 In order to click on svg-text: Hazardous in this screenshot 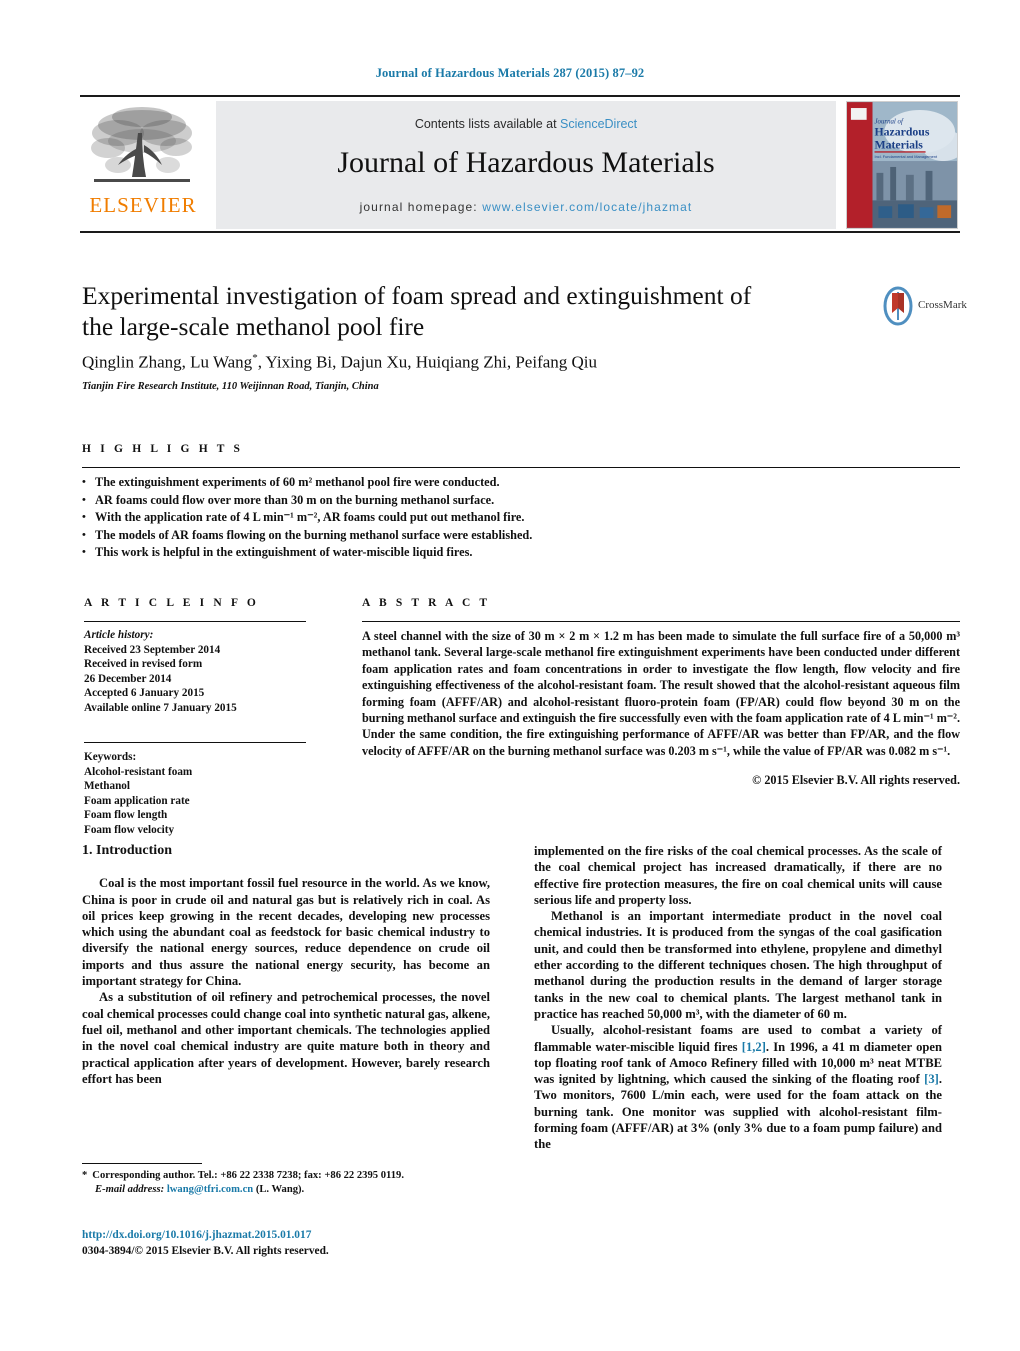, I will do `click(902, 132)`.